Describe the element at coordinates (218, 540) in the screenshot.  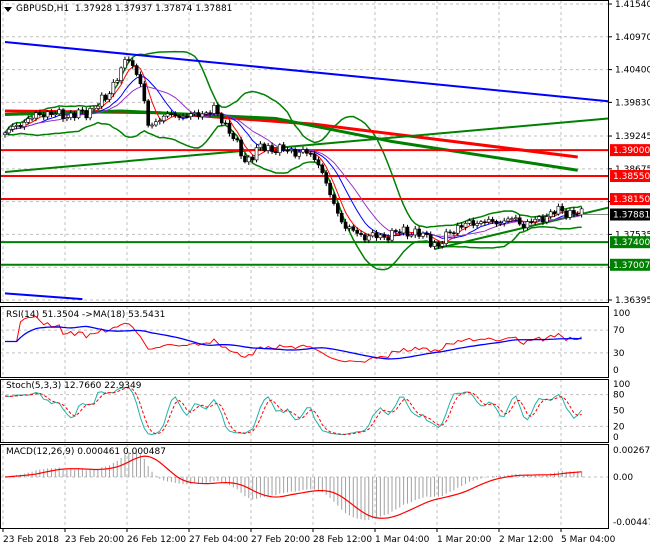
I see `time-axis-label: 27 Feb 04:00` at that location.